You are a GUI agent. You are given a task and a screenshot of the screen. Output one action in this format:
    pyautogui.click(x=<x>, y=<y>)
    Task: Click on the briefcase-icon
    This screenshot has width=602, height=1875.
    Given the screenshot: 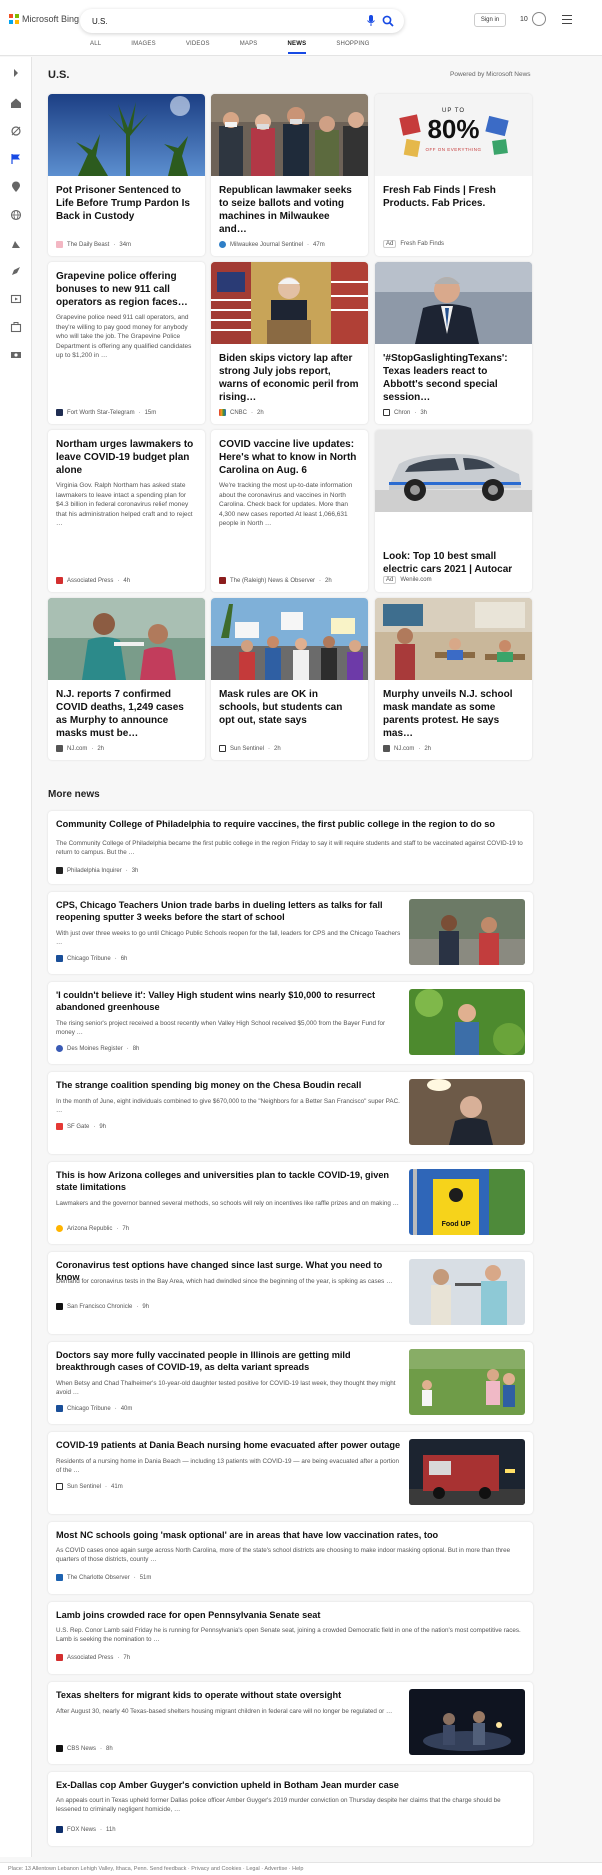 What is the action you would take?
    pyautogui.click(x=16, y=327)
    